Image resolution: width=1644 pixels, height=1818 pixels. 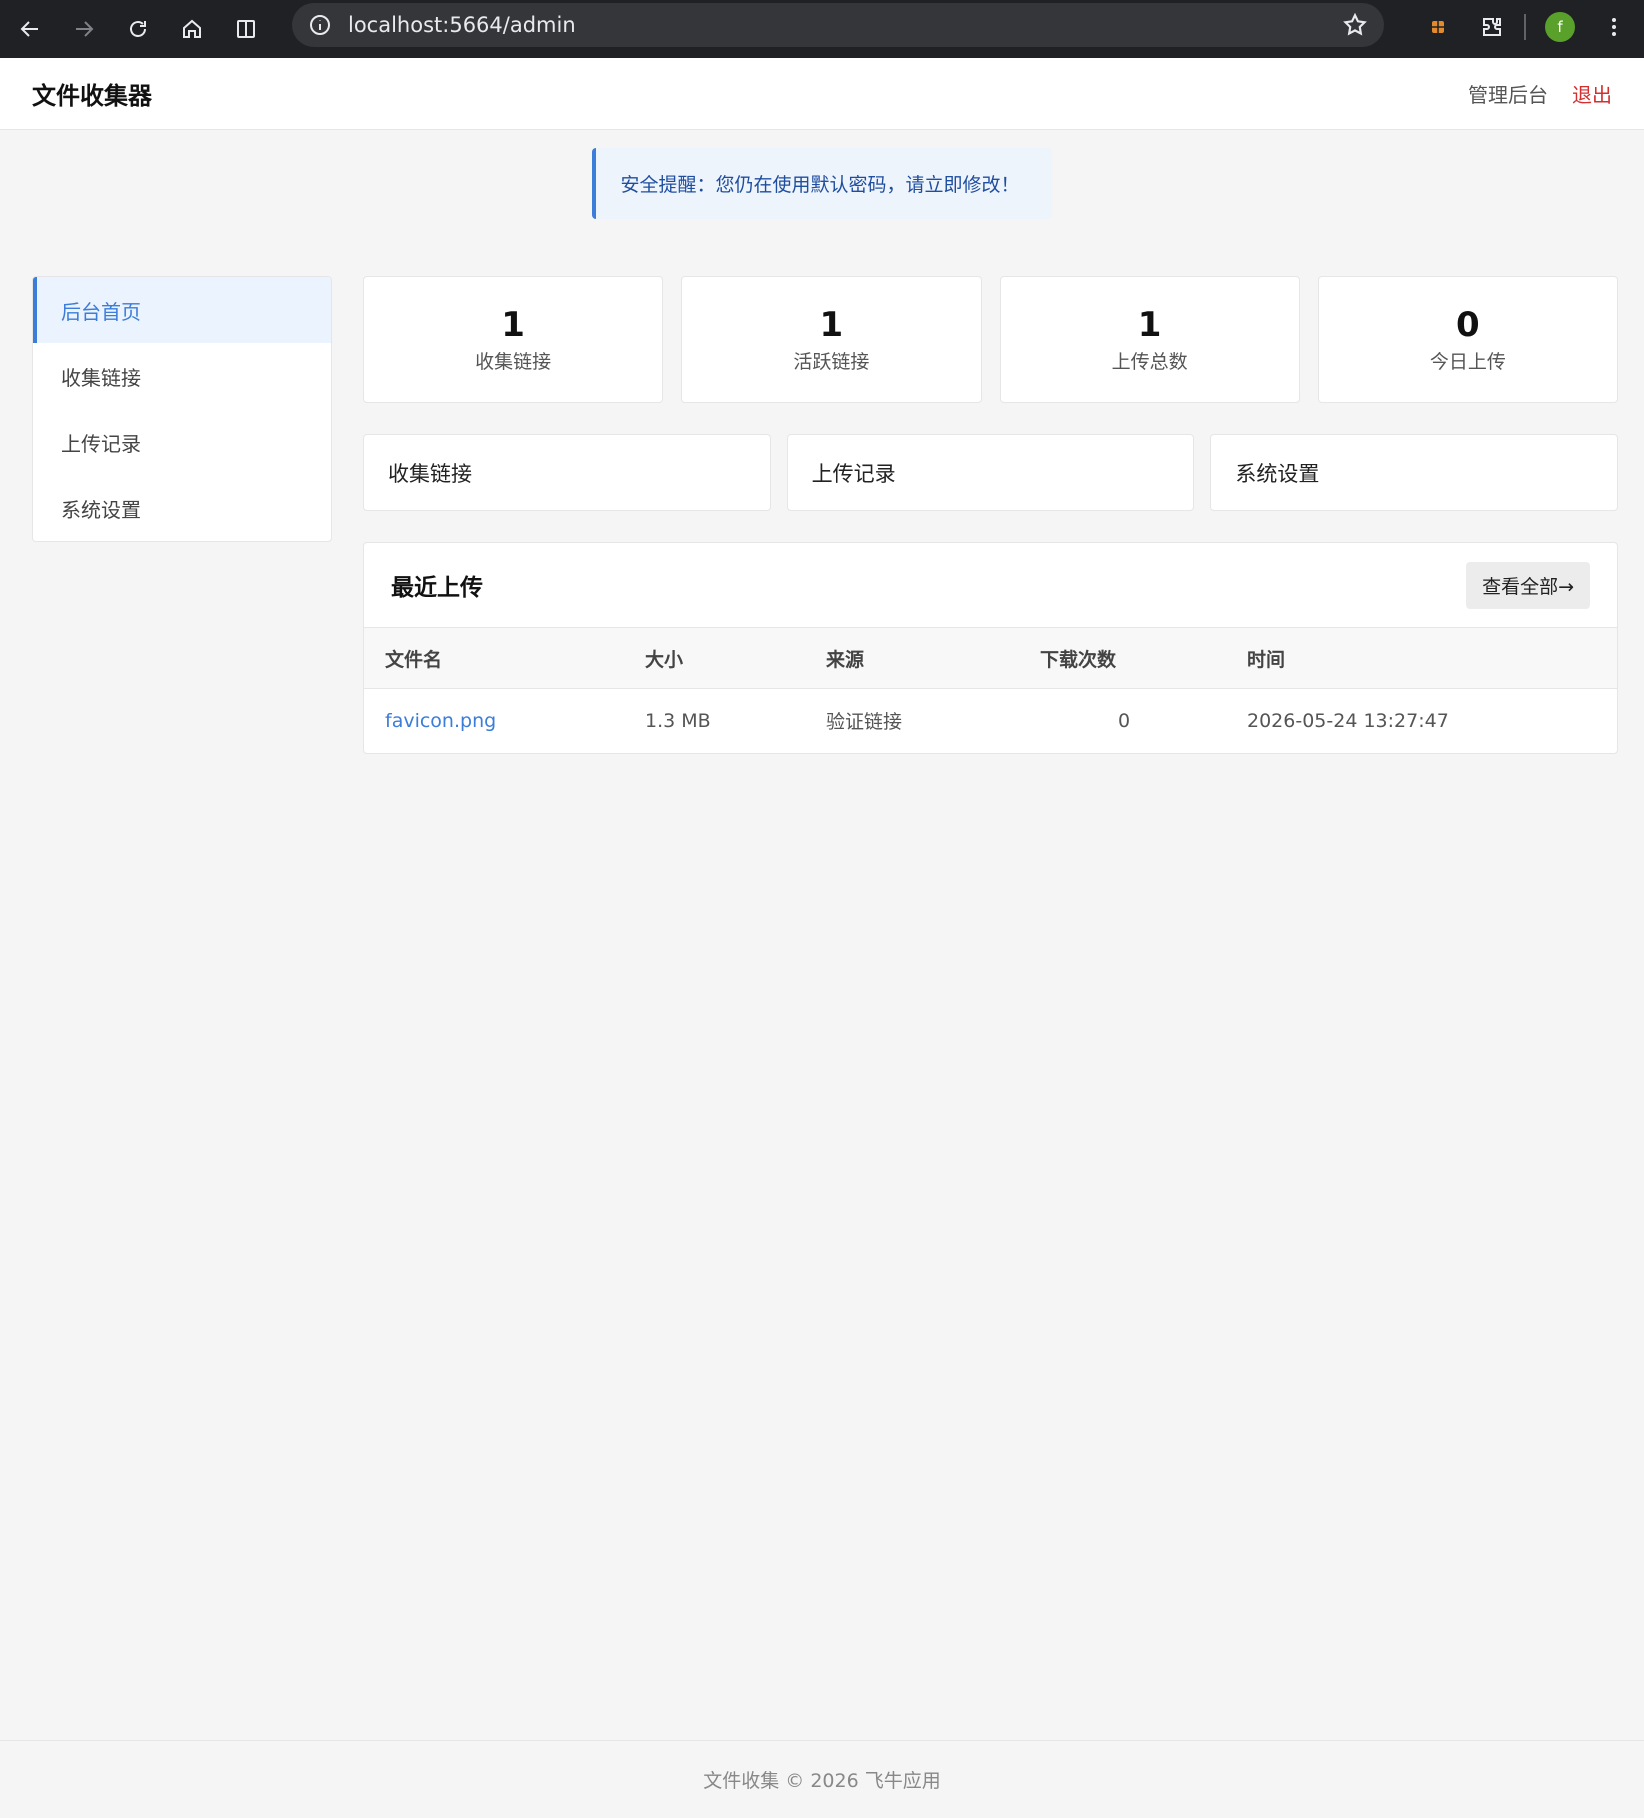 What do you see at coordinates (1149, 362) in the screenshot?
I see `stat-label: 上传总数` at bounding box center [1149, 362].